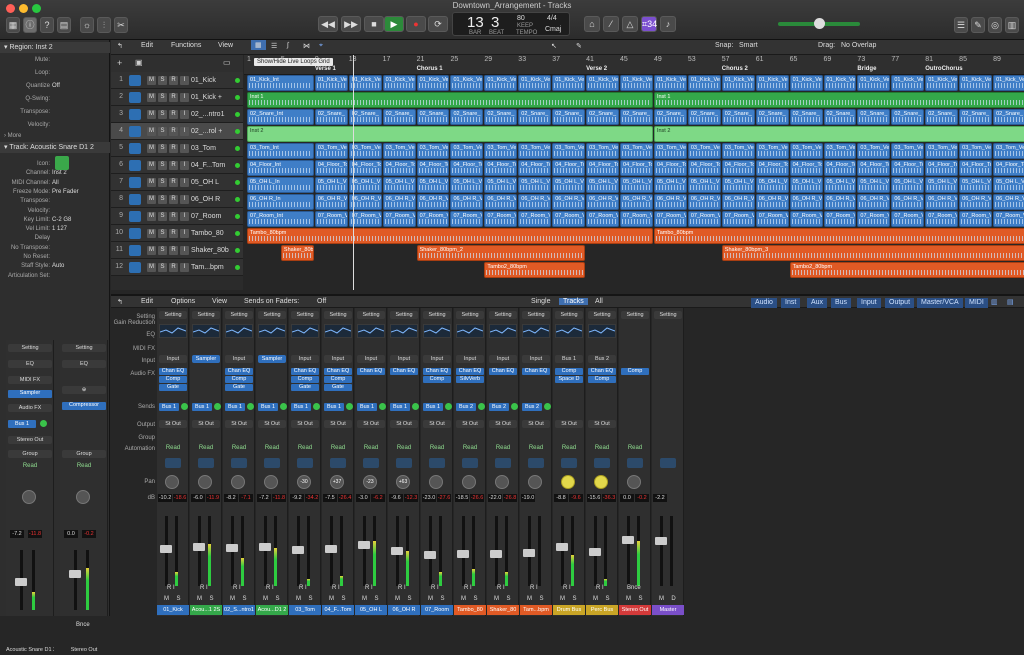 The width and height of the screenshot is (1024, 655). I want to click on narrow-view-icon: ▥, so click(994, 302).